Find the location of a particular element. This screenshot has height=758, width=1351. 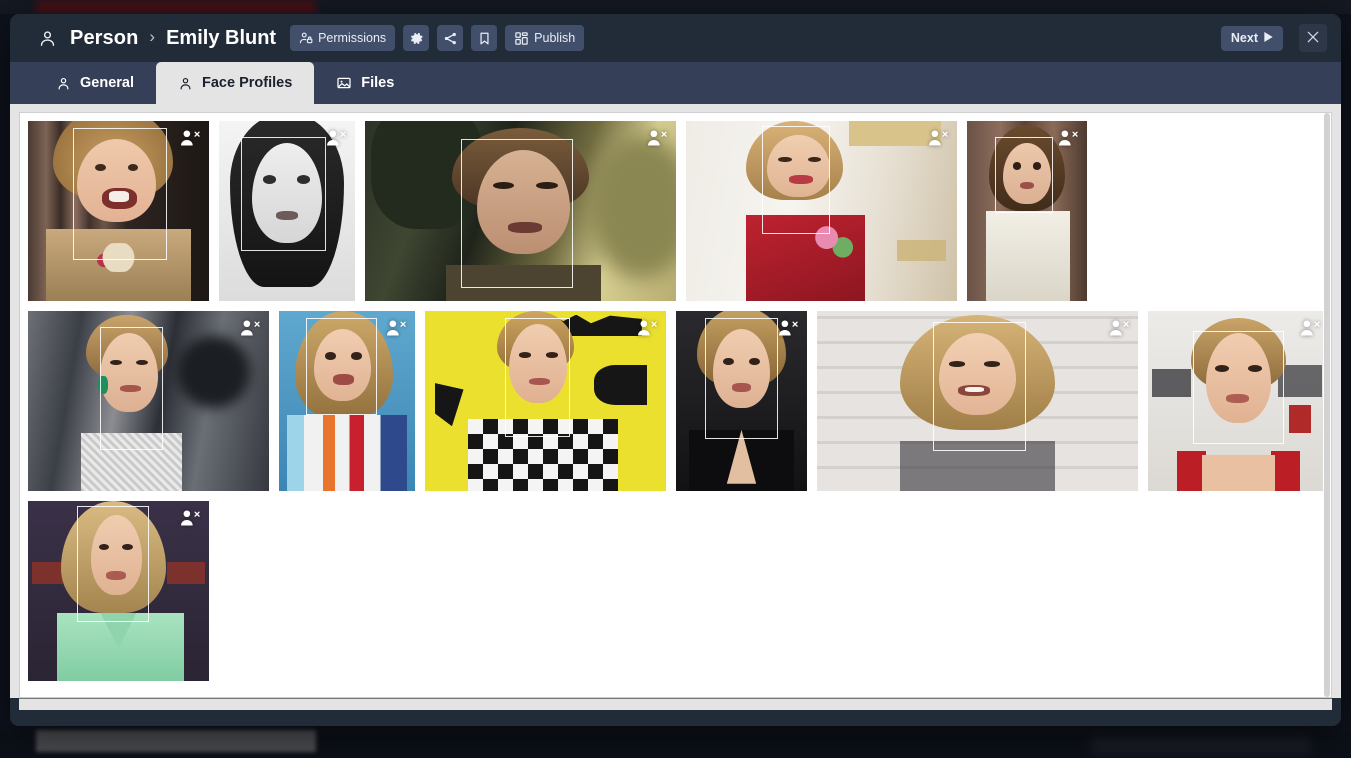

settings-button is located at coordinates (416, 38).